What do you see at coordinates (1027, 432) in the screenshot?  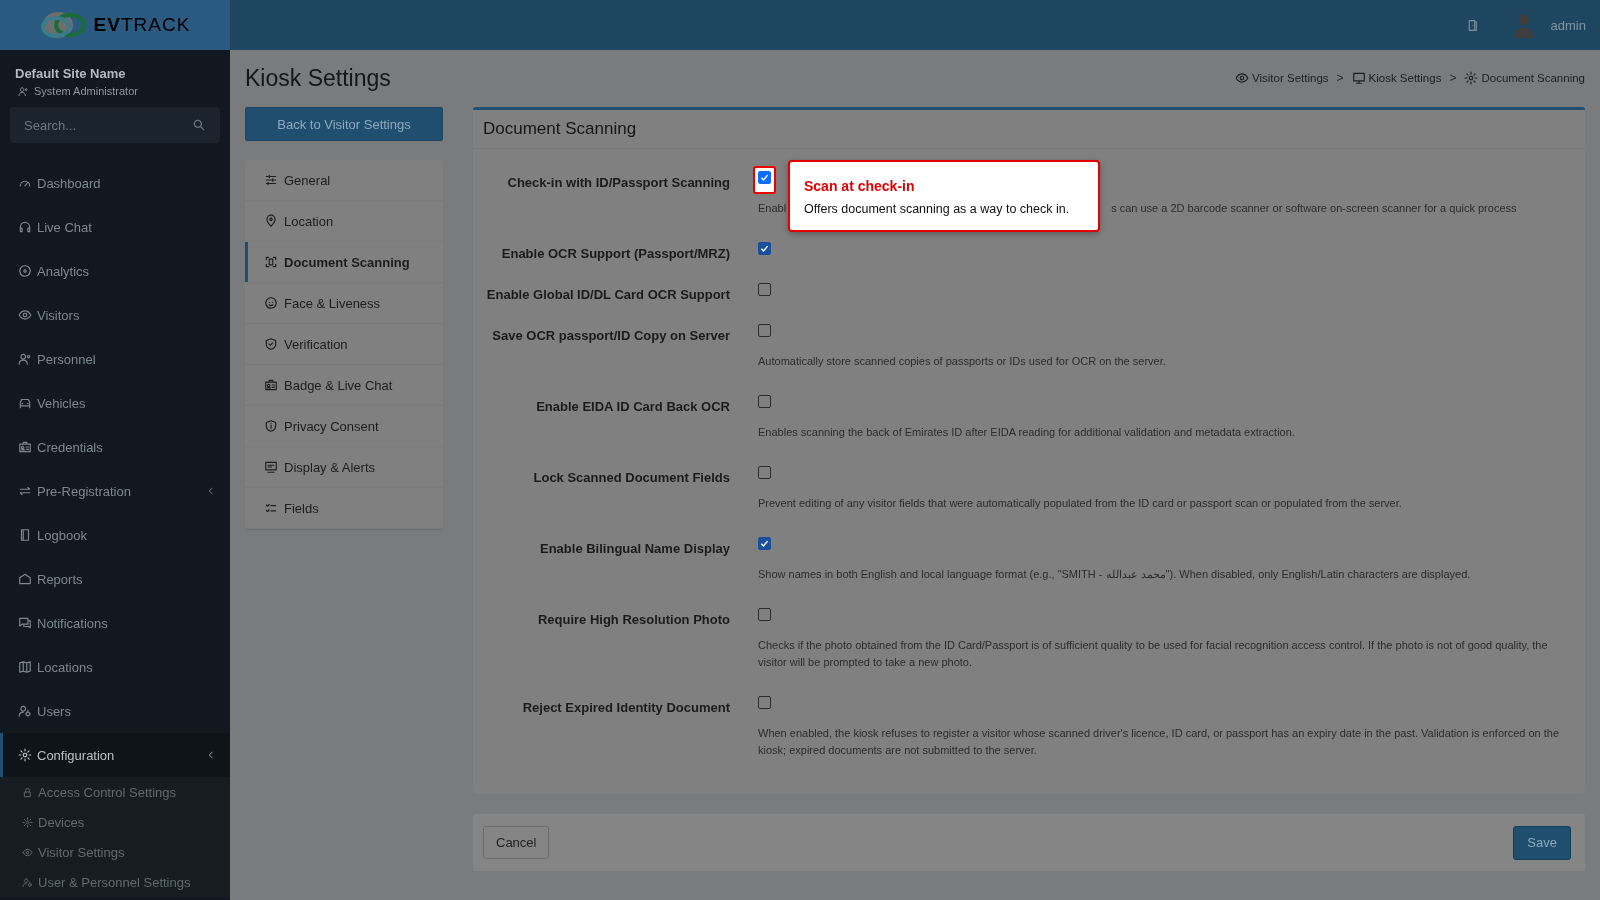 I see `setting-description: Enables scanning the back of Emirates ID after EIDA reading for additional validation and metadata extraction.` at bounding box center [1027, 432].